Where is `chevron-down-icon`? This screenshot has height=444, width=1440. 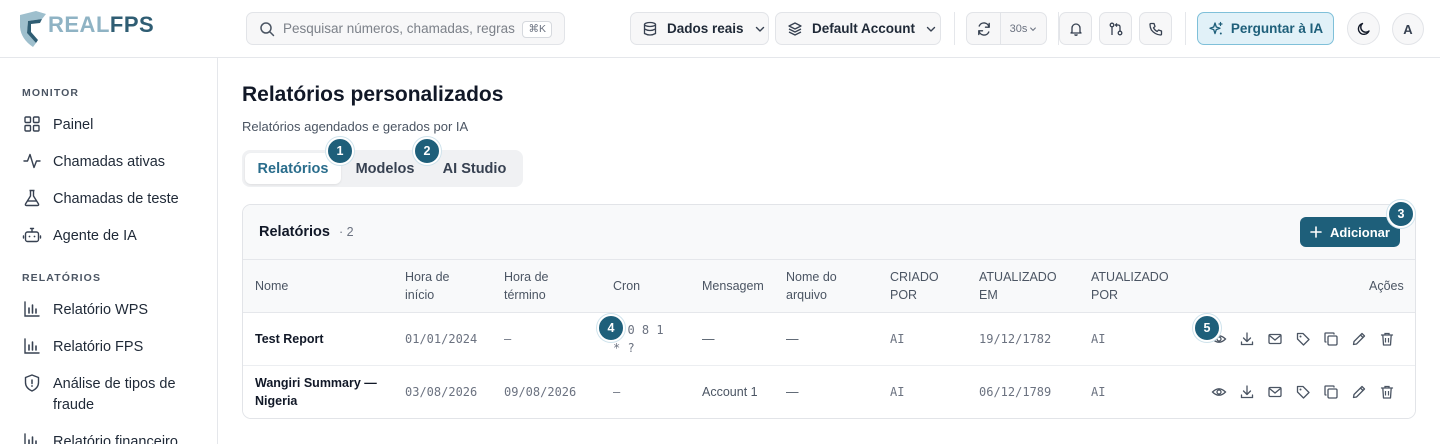 chevron-down-icon is located at coordinates (759, 29).